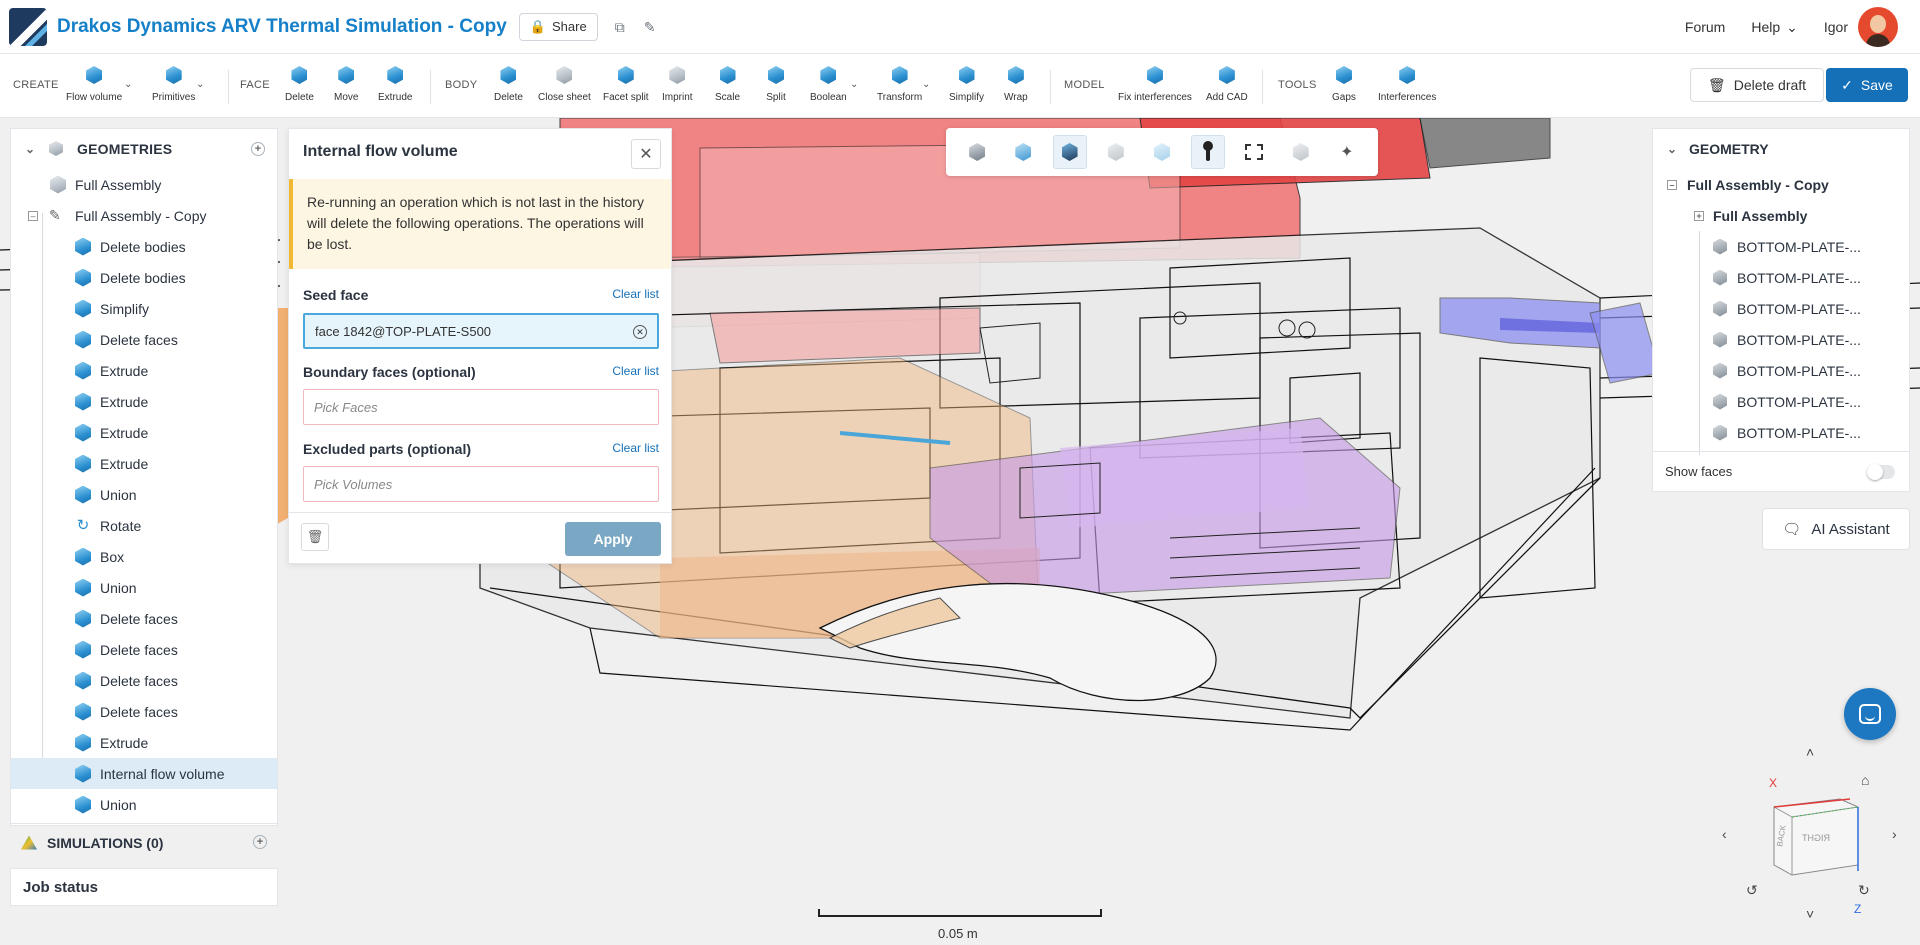 Image resolution: width=1920 pixels, height=945 pixels. I want to click on job-status-panel: Job status, so click(144, 887).